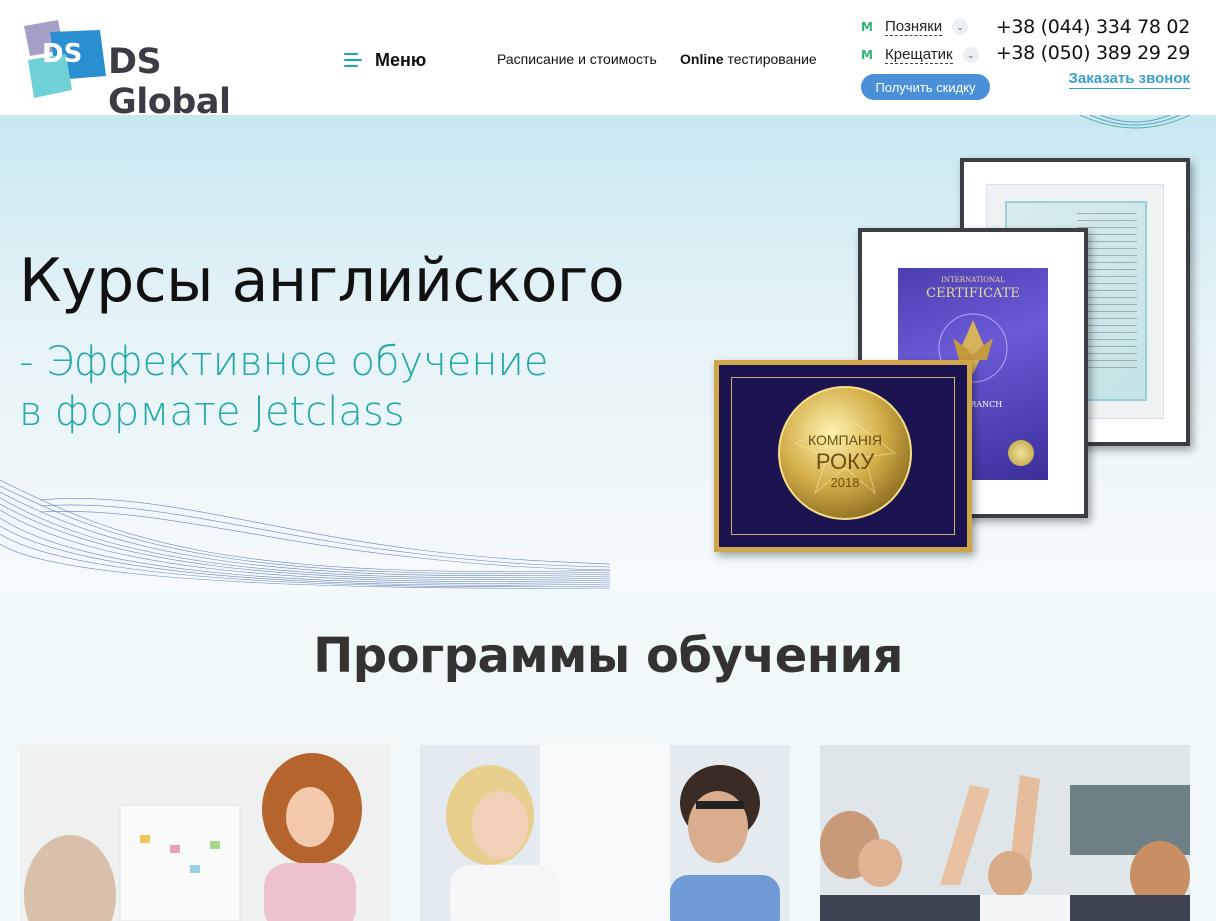 The width and height of the screenshot is (1216, 921). What do you see at coordinates (702, 59) in the screenshot?
I see `nav-online-bold: Online` at bounding box center [702, 59].